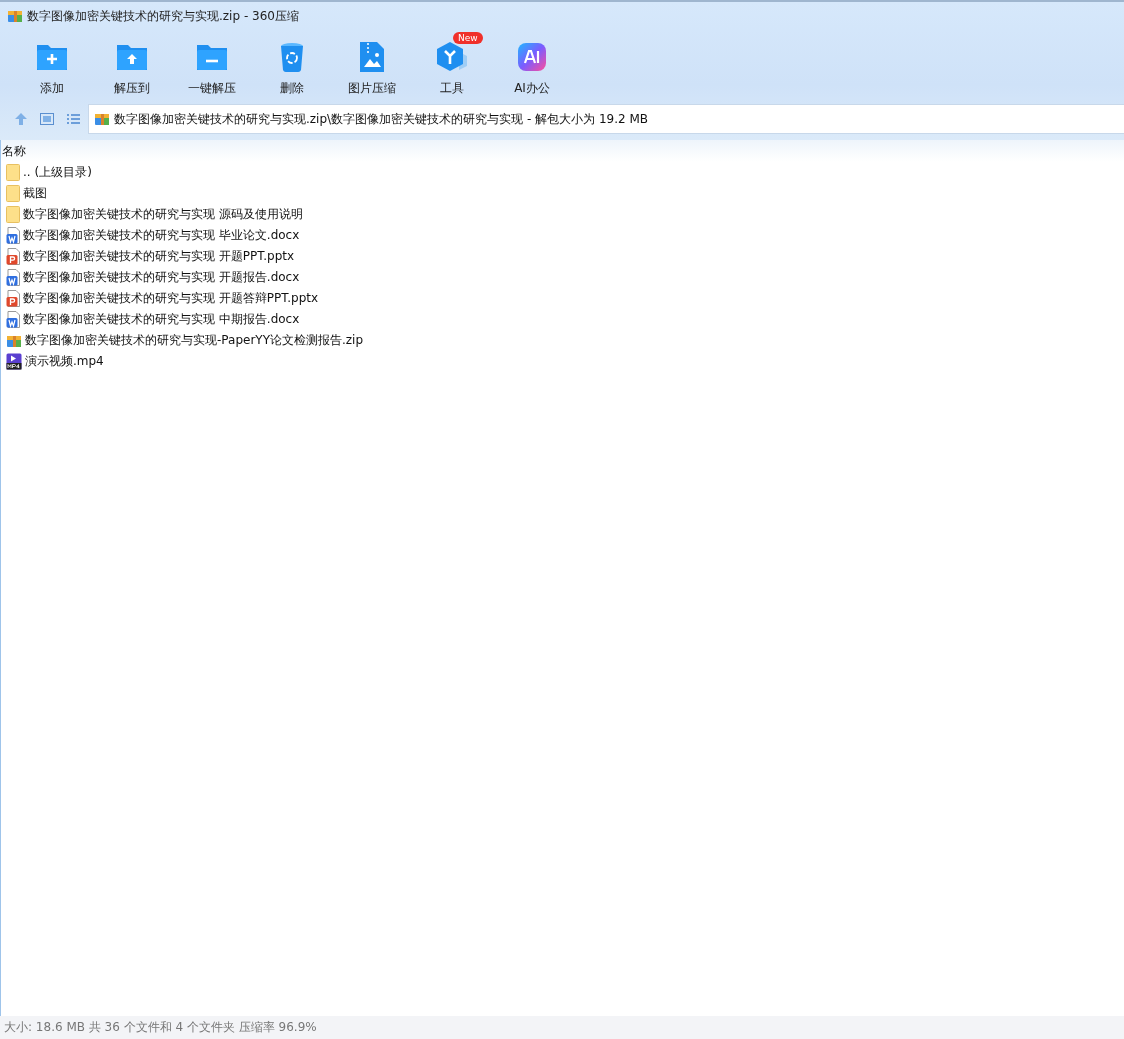  I want to click on toolbar-button: 图片压缩, so click(372, 65).